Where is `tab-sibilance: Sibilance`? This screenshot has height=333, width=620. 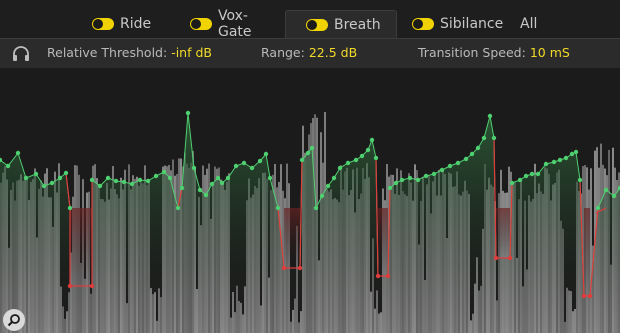
tab-sibilance: Sibilance is located at coordinates (456, 24).